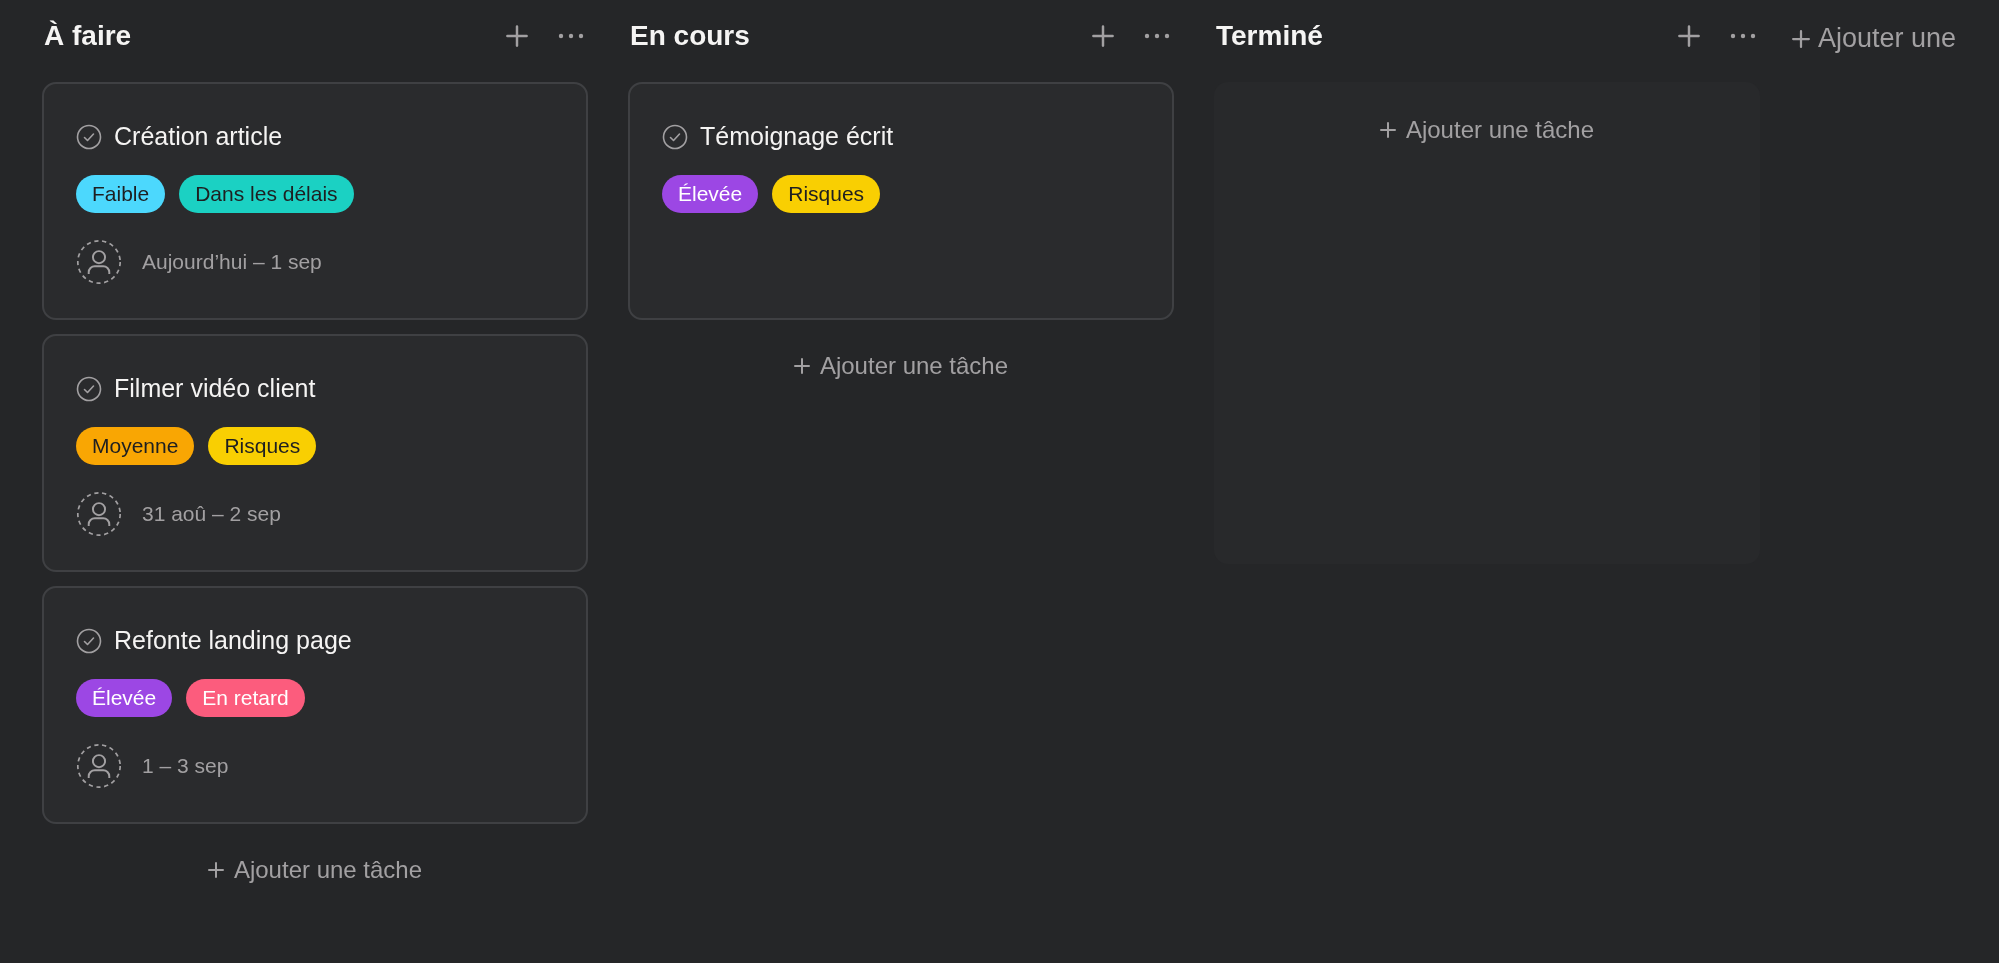  What do you see at coordinates (266, 194) in the screenshot?
I see `tag: Dans les délais` at bounding box center [266, 194].